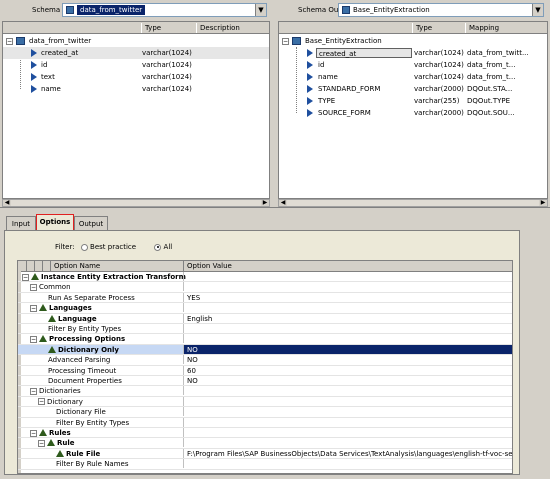 Image resolution: width=550 pixels, height=479 pixels. I want to click on option-row: − Dictionaries, so click(265, 391).